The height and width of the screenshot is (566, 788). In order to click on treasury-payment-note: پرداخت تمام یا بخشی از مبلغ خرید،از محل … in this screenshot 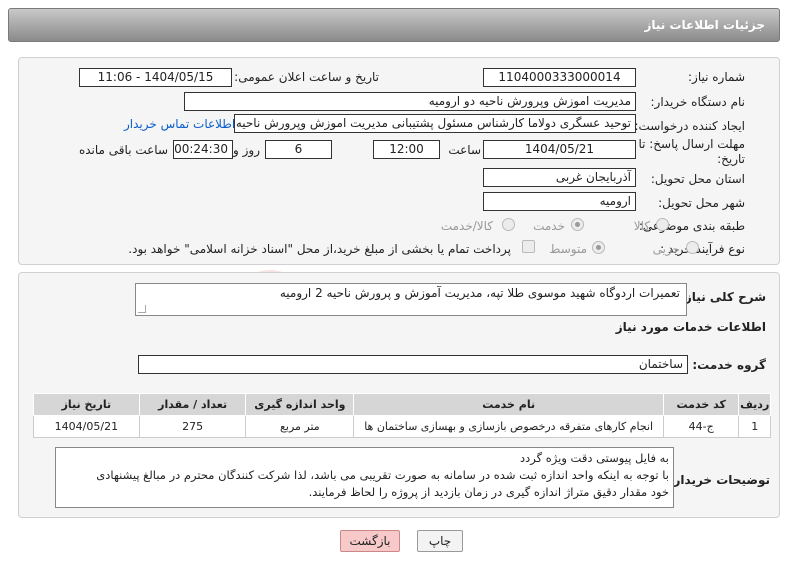, I will do `click(319, 249)`.